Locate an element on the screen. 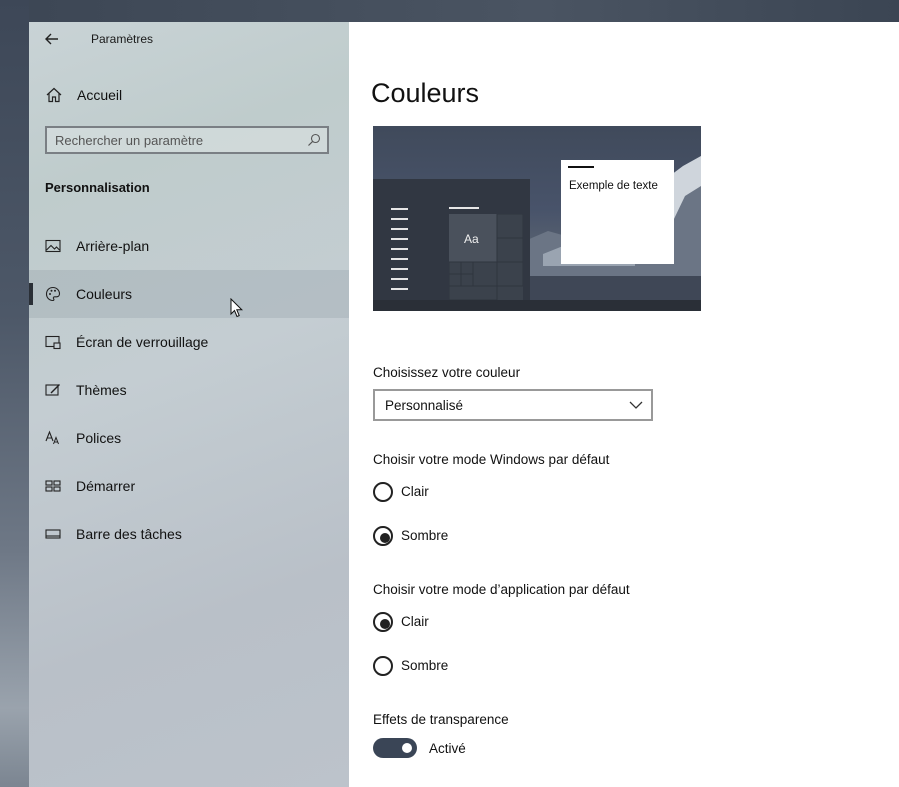 The image size is (899, 787). themes-icon is located at coordinates (52, 390).